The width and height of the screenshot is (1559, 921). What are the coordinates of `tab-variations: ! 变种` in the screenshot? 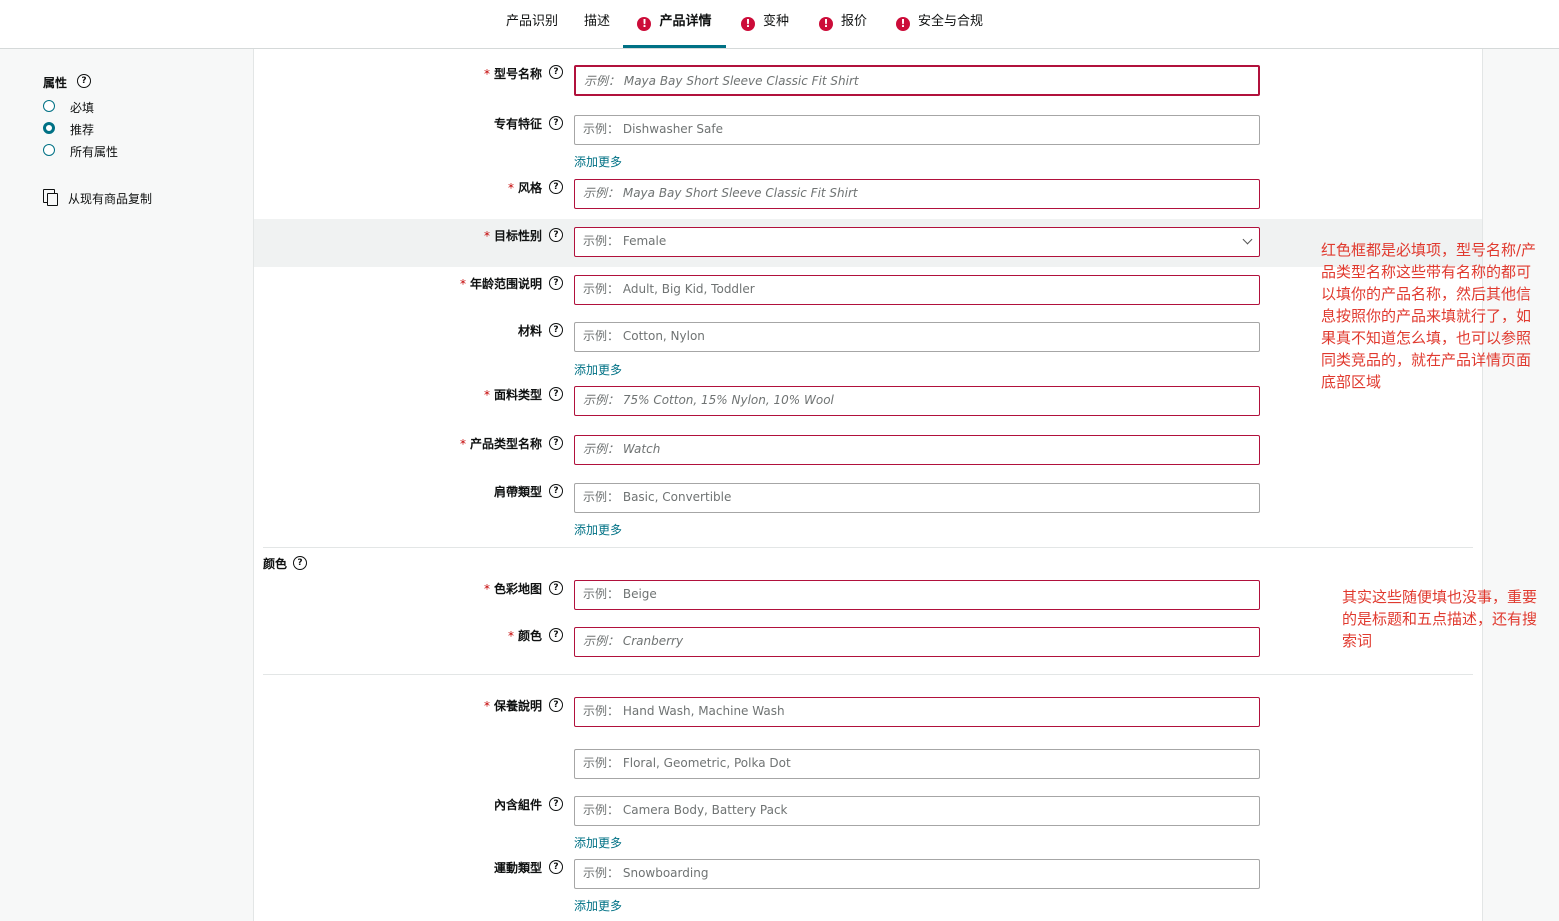 It's located at (765, 23).